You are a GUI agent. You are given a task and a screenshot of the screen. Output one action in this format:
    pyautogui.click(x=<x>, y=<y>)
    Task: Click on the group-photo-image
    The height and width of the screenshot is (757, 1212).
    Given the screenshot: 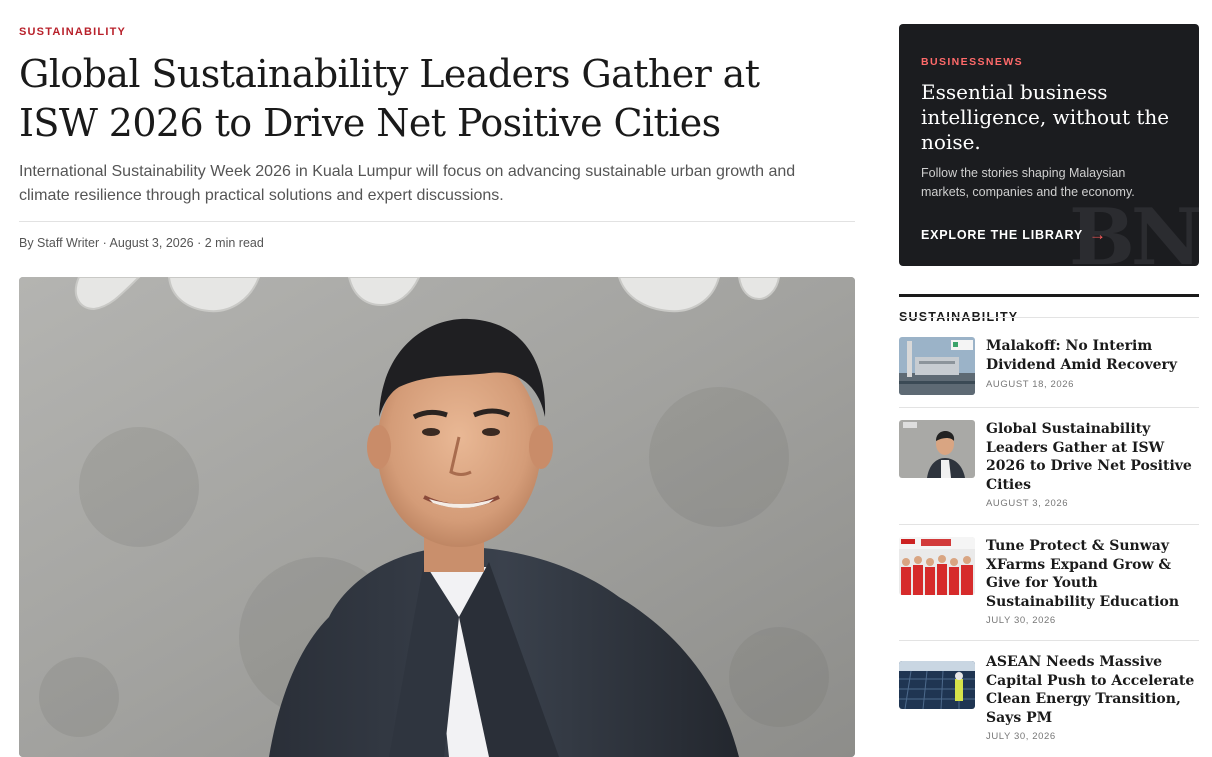 What is the action you would take?
    pyautogui.click(x=937, y=566)
    